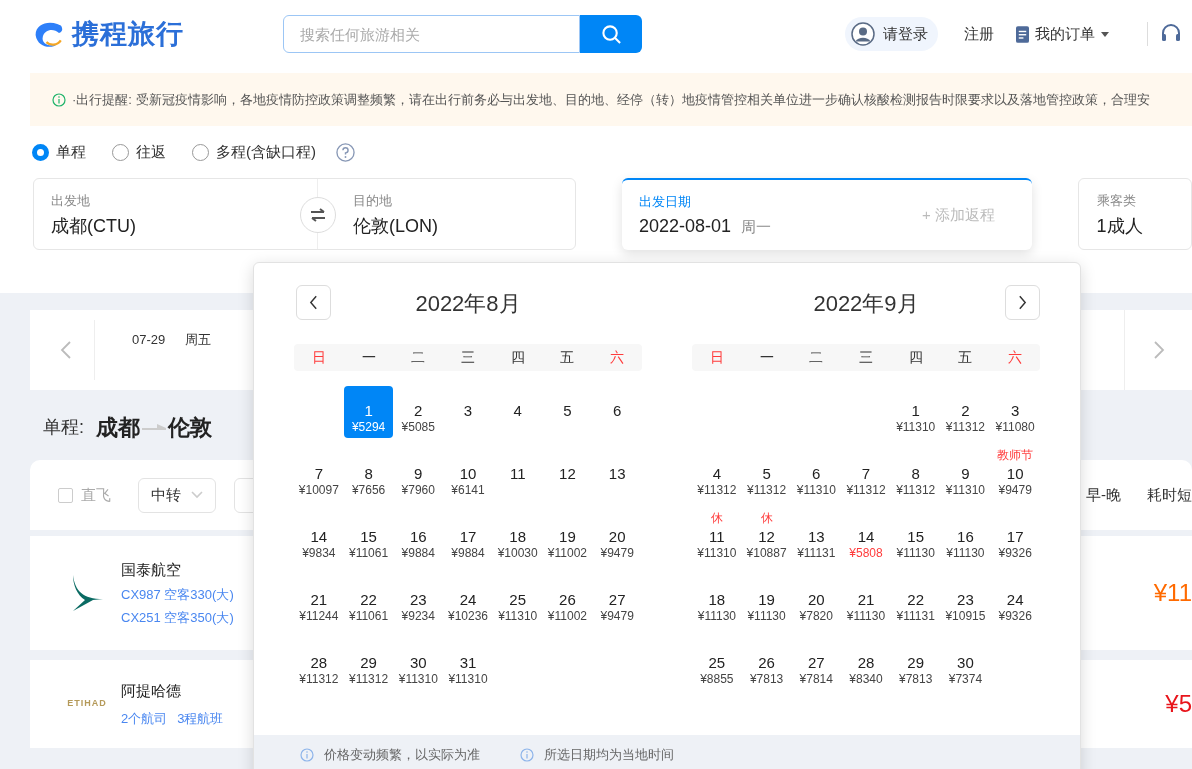  I want to click on trip-type-radio: 单程, so click(59, 152).